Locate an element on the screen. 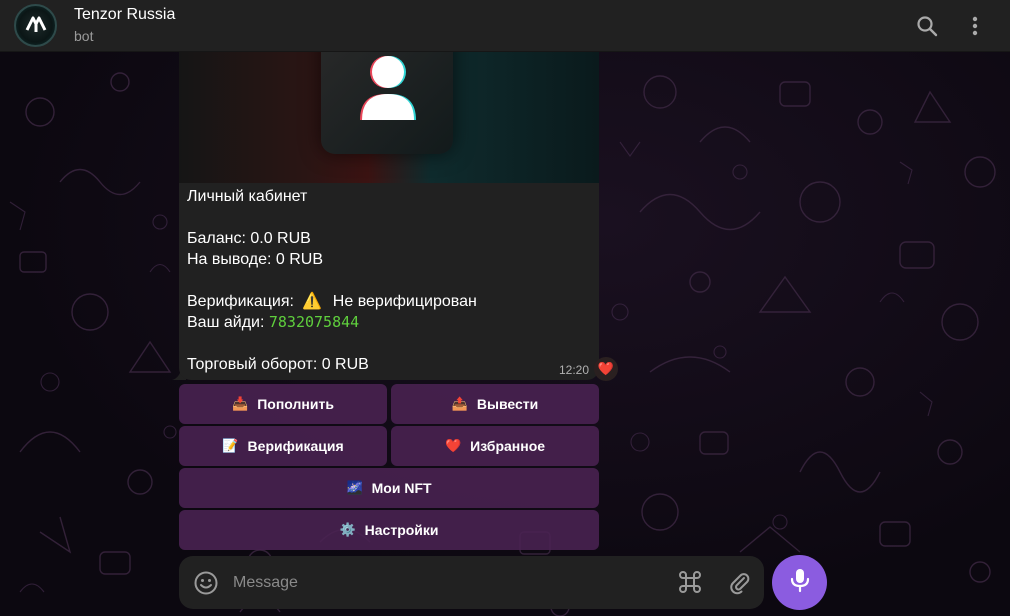  chat-subtitle: bot is located at coordinates (84, 36).